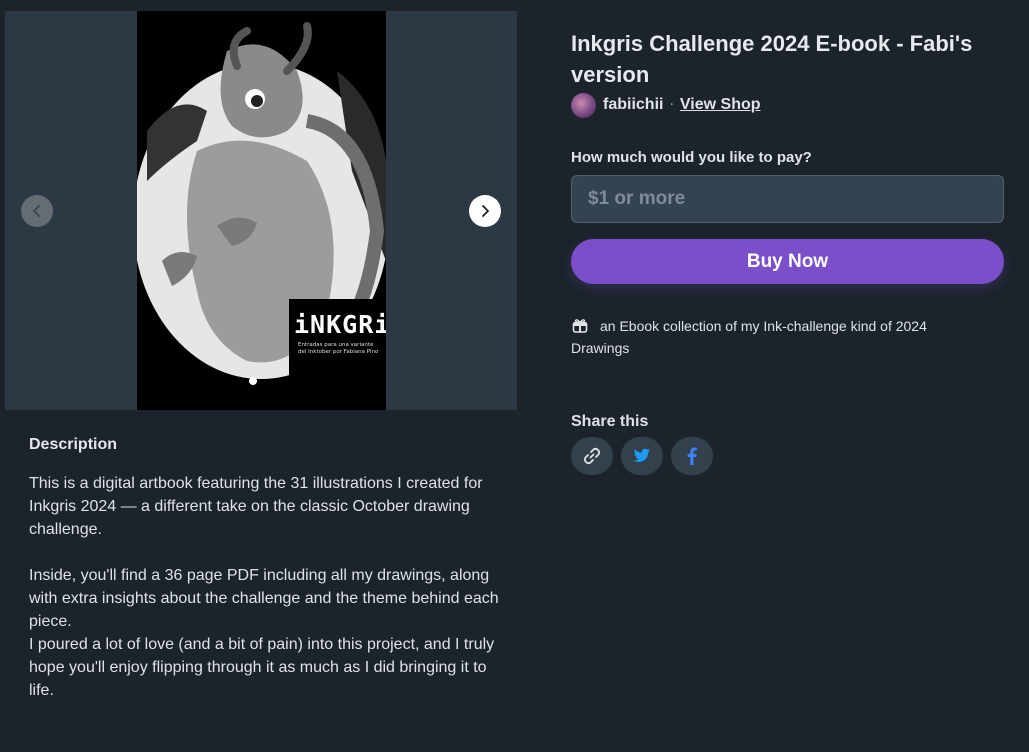  I want to click on link-icon, so click(592, 456).